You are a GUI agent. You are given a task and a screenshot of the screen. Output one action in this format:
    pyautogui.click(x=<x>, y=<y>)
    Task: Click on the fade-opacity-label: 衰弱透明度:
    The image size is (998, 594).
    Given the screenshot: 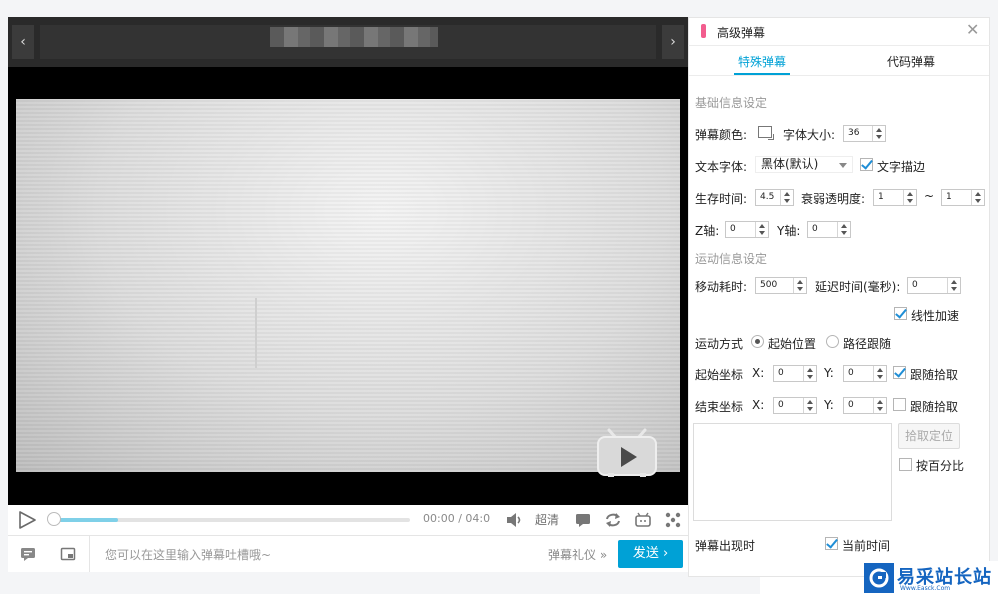 What is the action you would take?
    pyautogui.click(x=833, y=199)
    